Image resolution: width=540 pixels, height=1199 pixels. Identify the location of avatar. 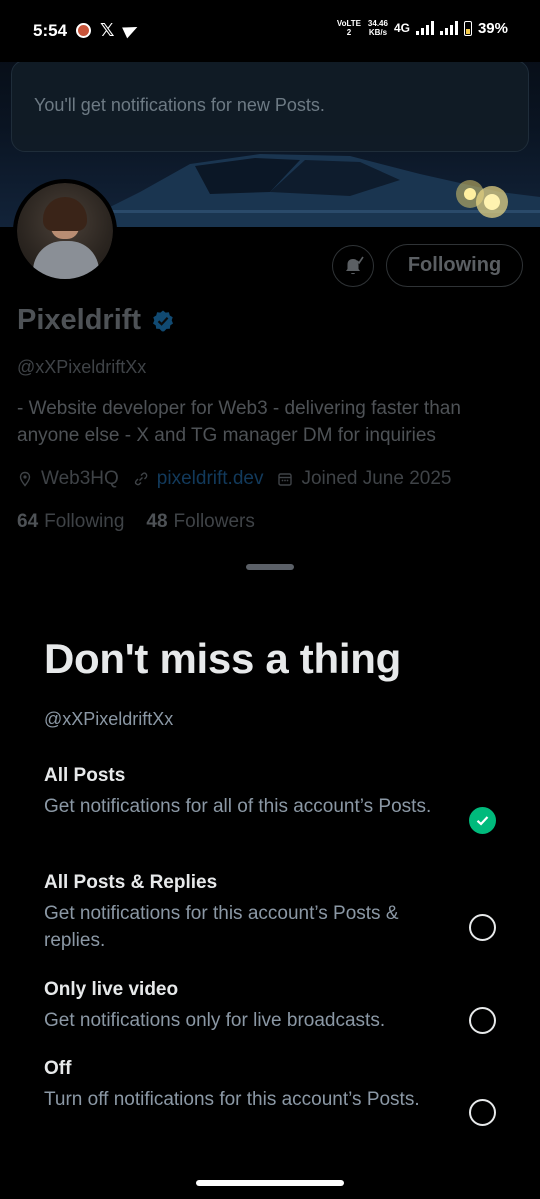
(65, 231).